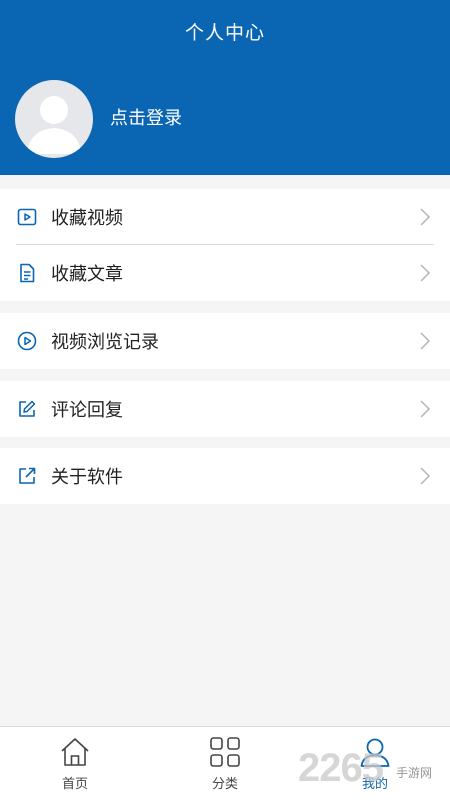 The width and height of the screenshot is (450, 801). Describe the element at coordinates (27, 341) in the screenshot. I see `play-circle-icon` at that location.